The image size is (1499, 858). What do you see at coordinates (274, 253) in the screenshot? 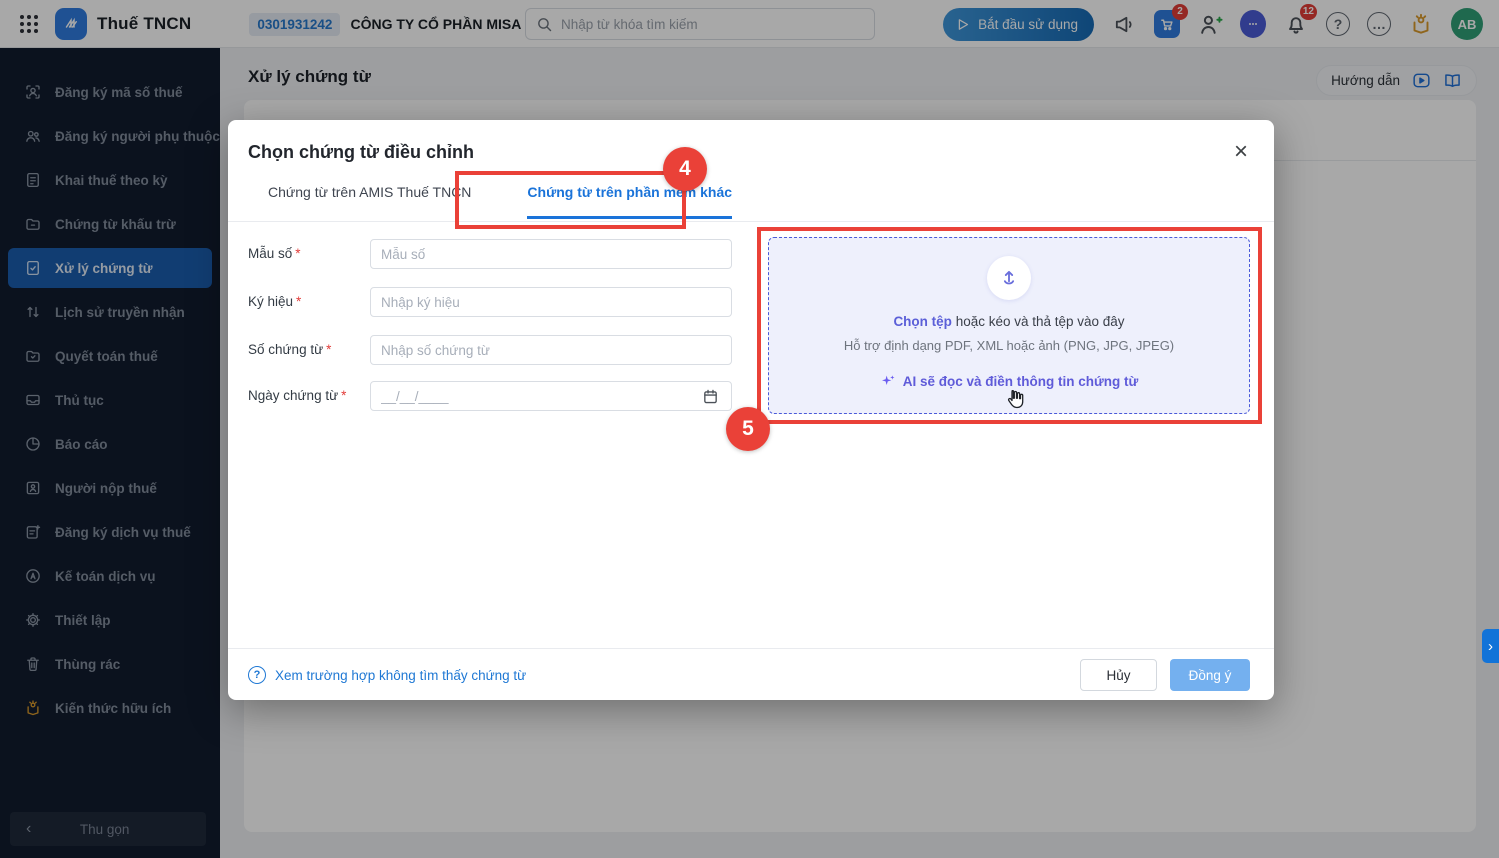
I see `field-label: Mẫu số *` at bounding box center [274, 253].